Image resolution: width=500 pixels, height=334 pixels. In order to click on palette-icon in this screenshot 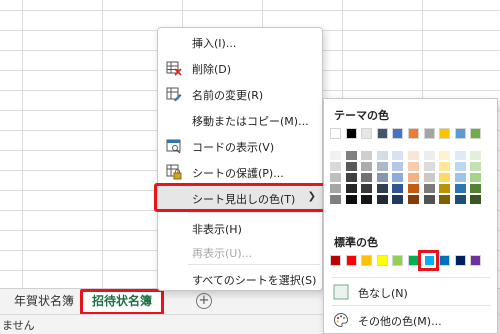, I will do `click(341, 320)`.